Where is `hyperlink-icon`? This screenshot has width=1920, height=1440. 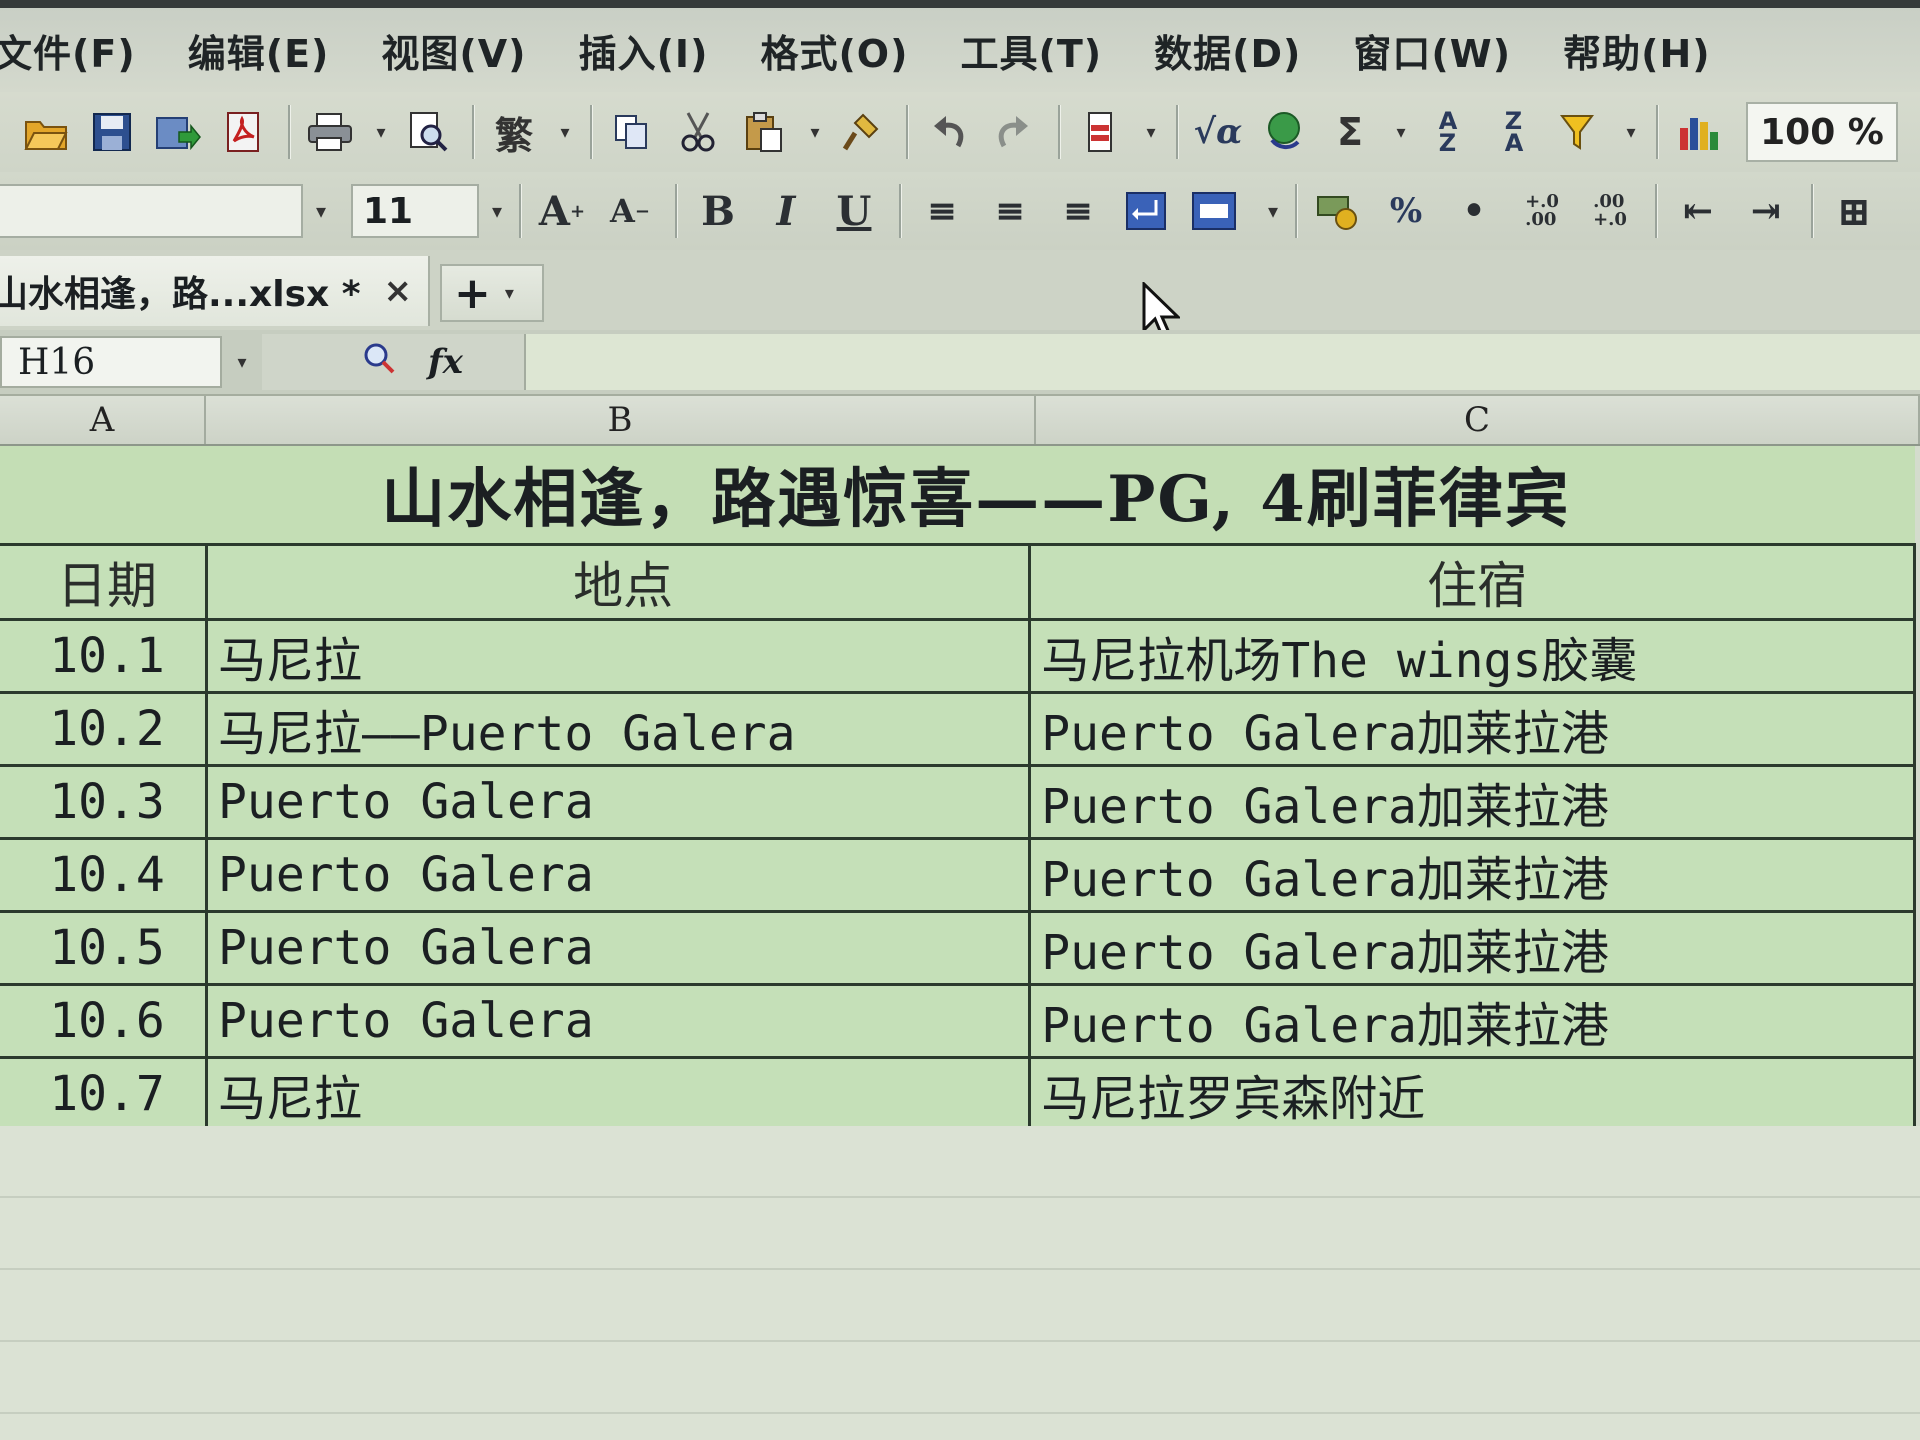 hyperlink-icon is located at coordinates (1284, 132).